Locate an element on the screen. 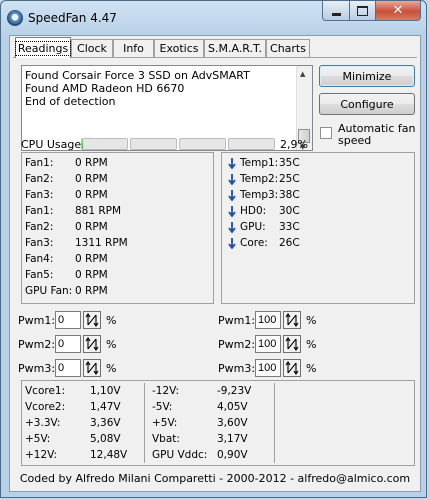 The height and width of the screenshot is (500, 429). log-line: Found Corsair Force 3 SSD on AdvSMART is located at coordinates (137, 75).